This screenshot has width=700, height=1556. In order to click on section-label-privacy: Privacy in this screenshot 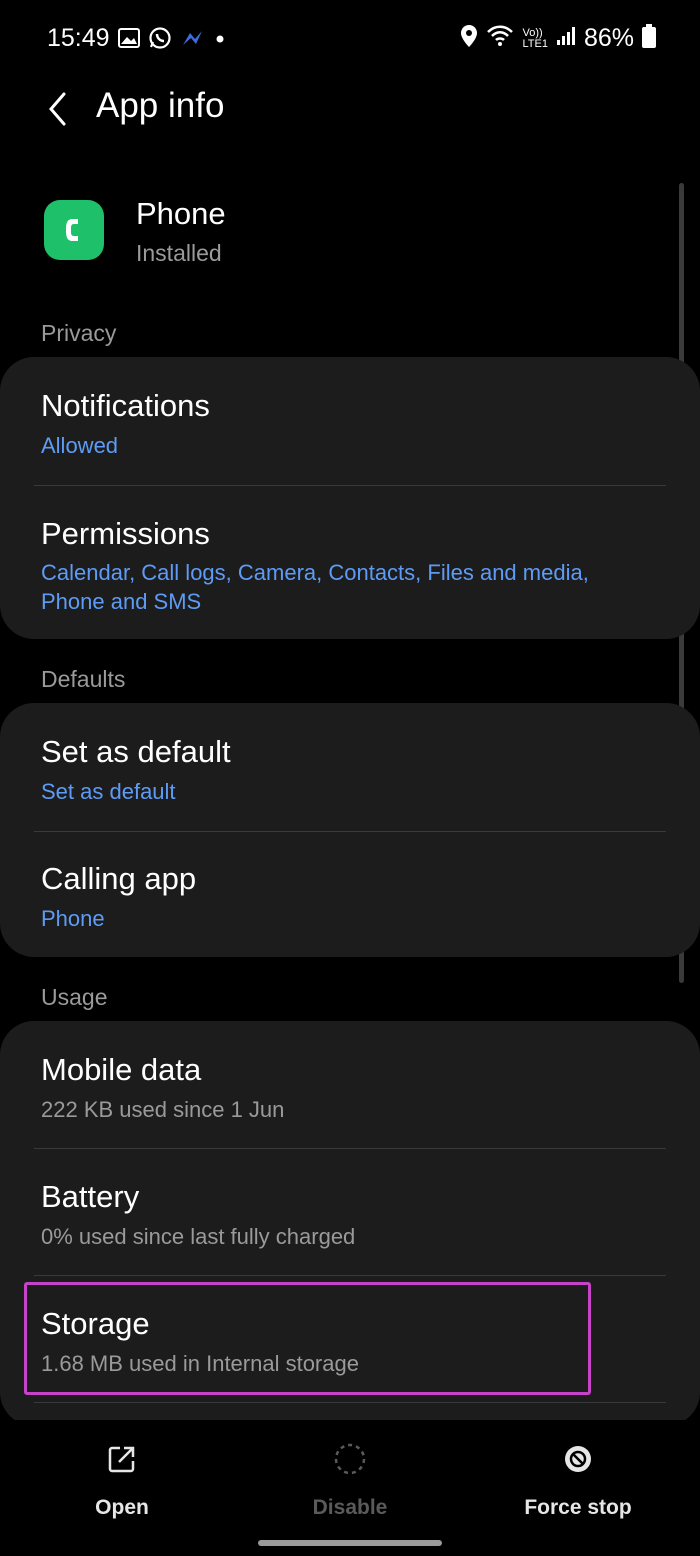, I will do `click(79, 333)`.